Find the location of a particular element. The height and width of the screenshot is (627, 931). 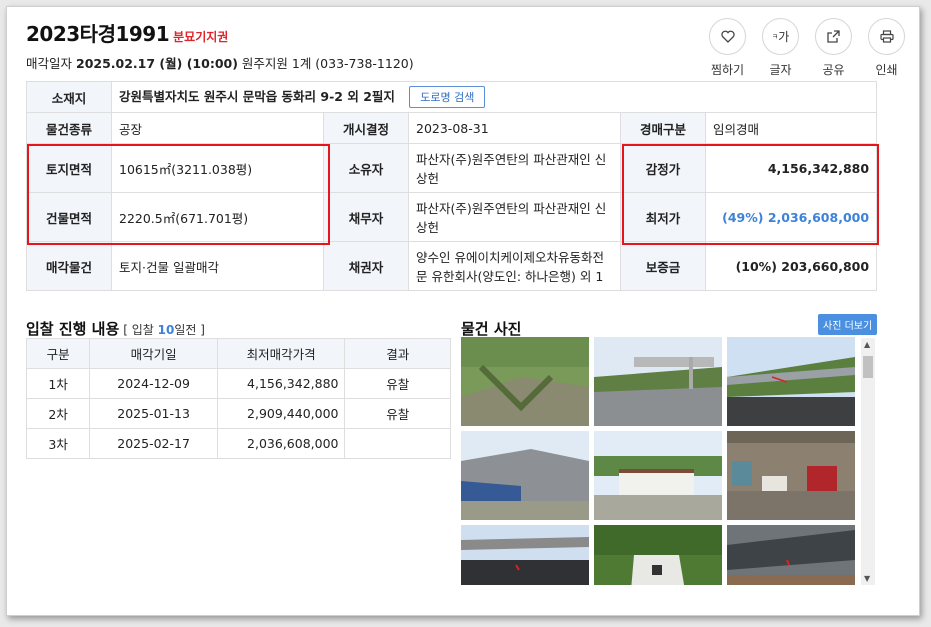

date-cell: 2025-02-17 is located at coordinates (153, 443).